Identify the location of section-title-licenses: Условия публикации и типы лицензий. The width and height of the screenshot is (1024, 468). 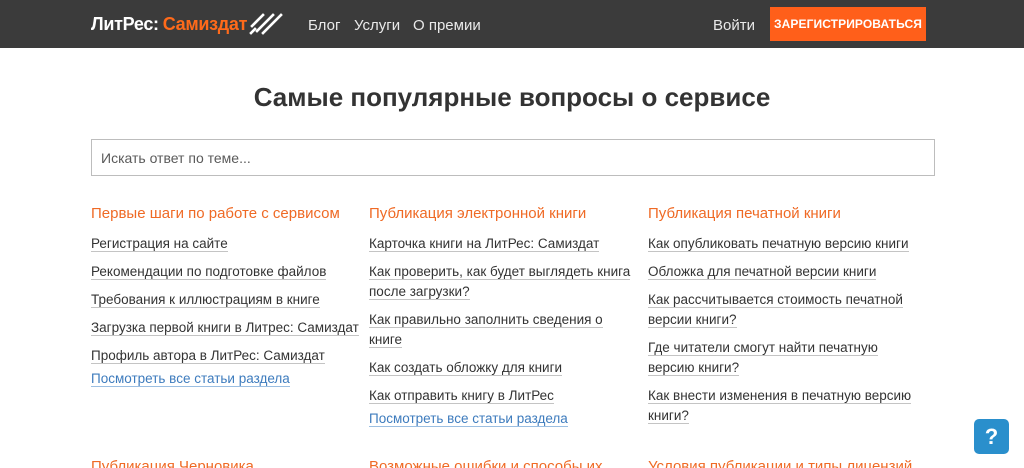
(780, 463).